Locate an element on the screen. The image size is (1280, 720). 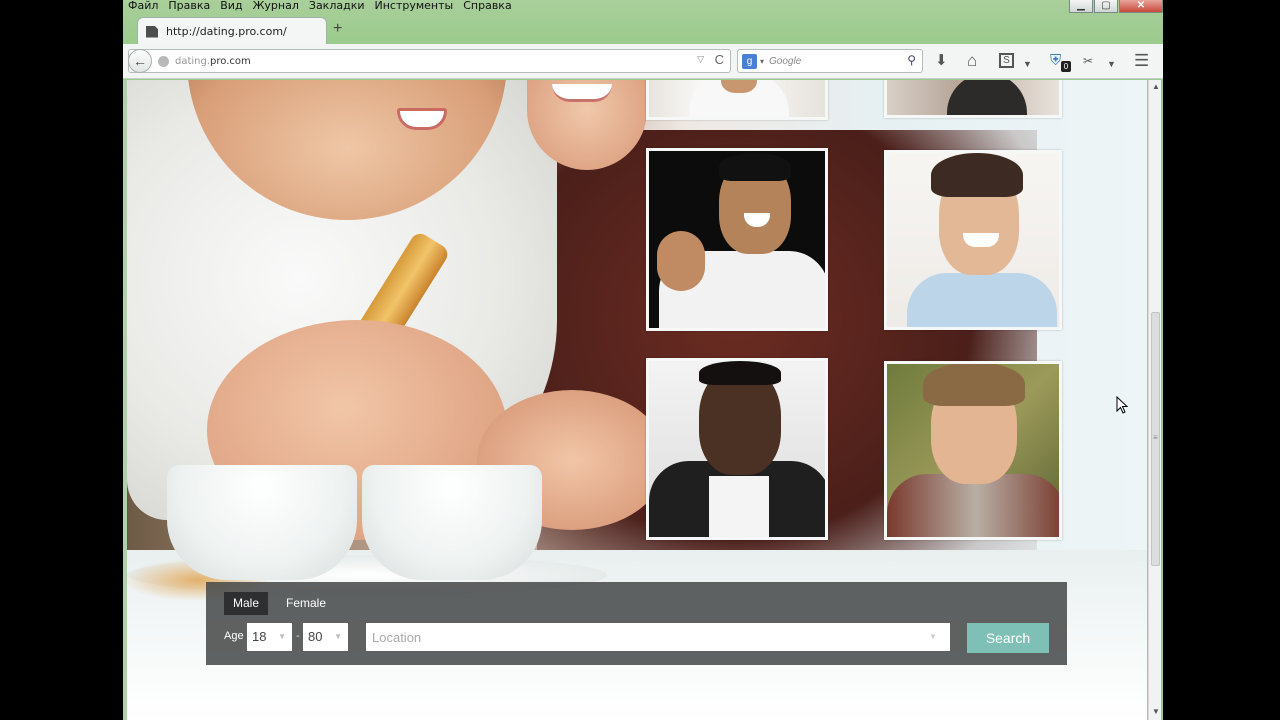
back-button: ← is located at coordinates (140, 61).